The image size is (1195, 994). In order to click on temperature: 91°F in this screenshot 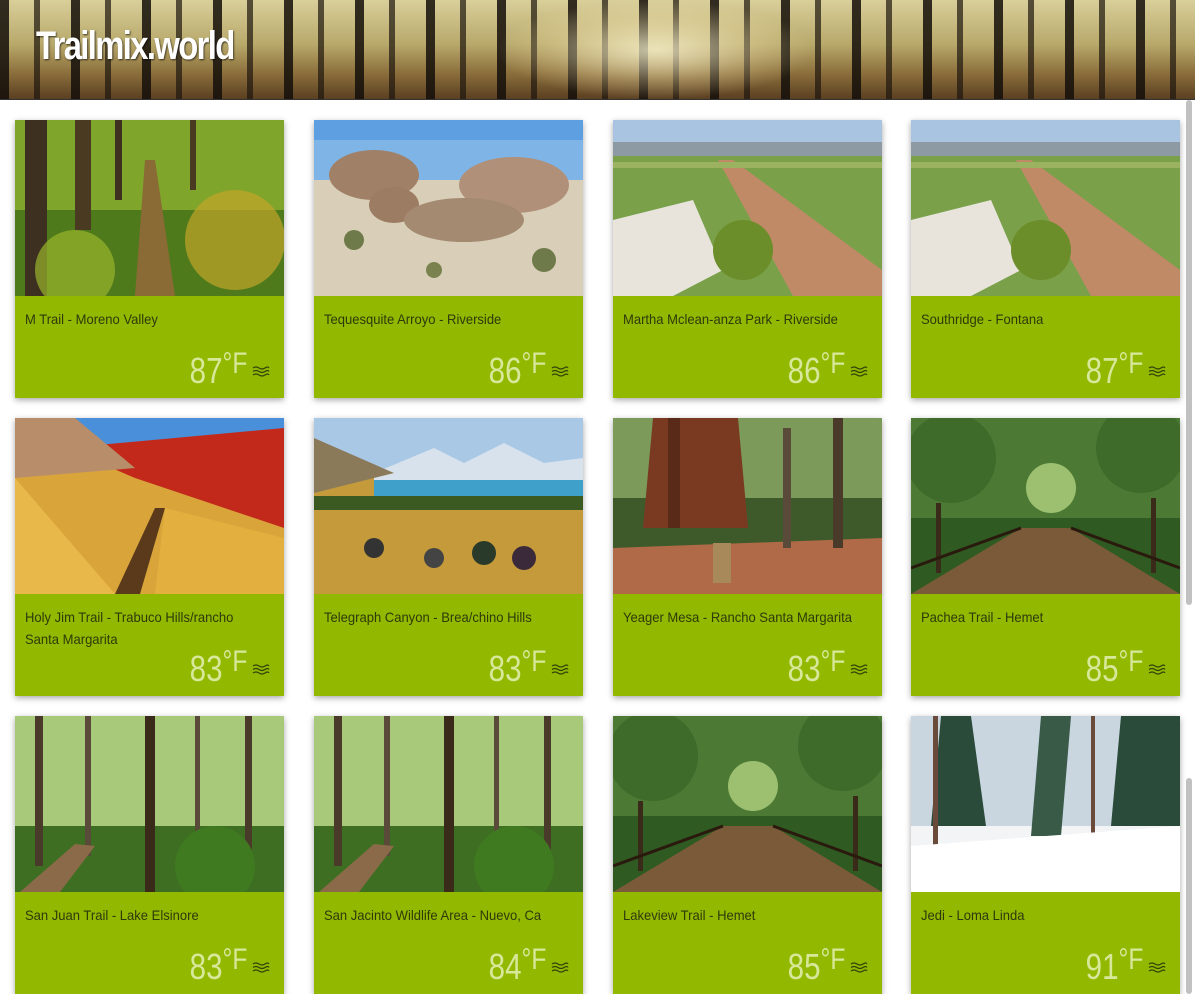, I will do `click(1114, 963)`.